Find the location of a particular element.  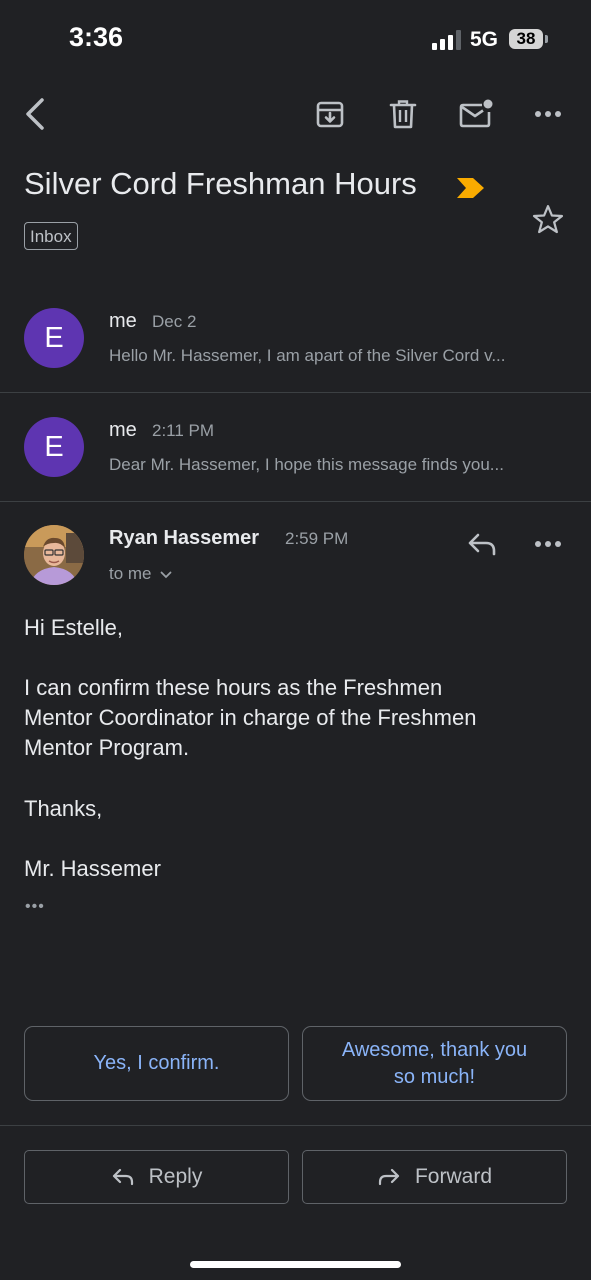

home-indicator is located at coordinates (295, 1264).